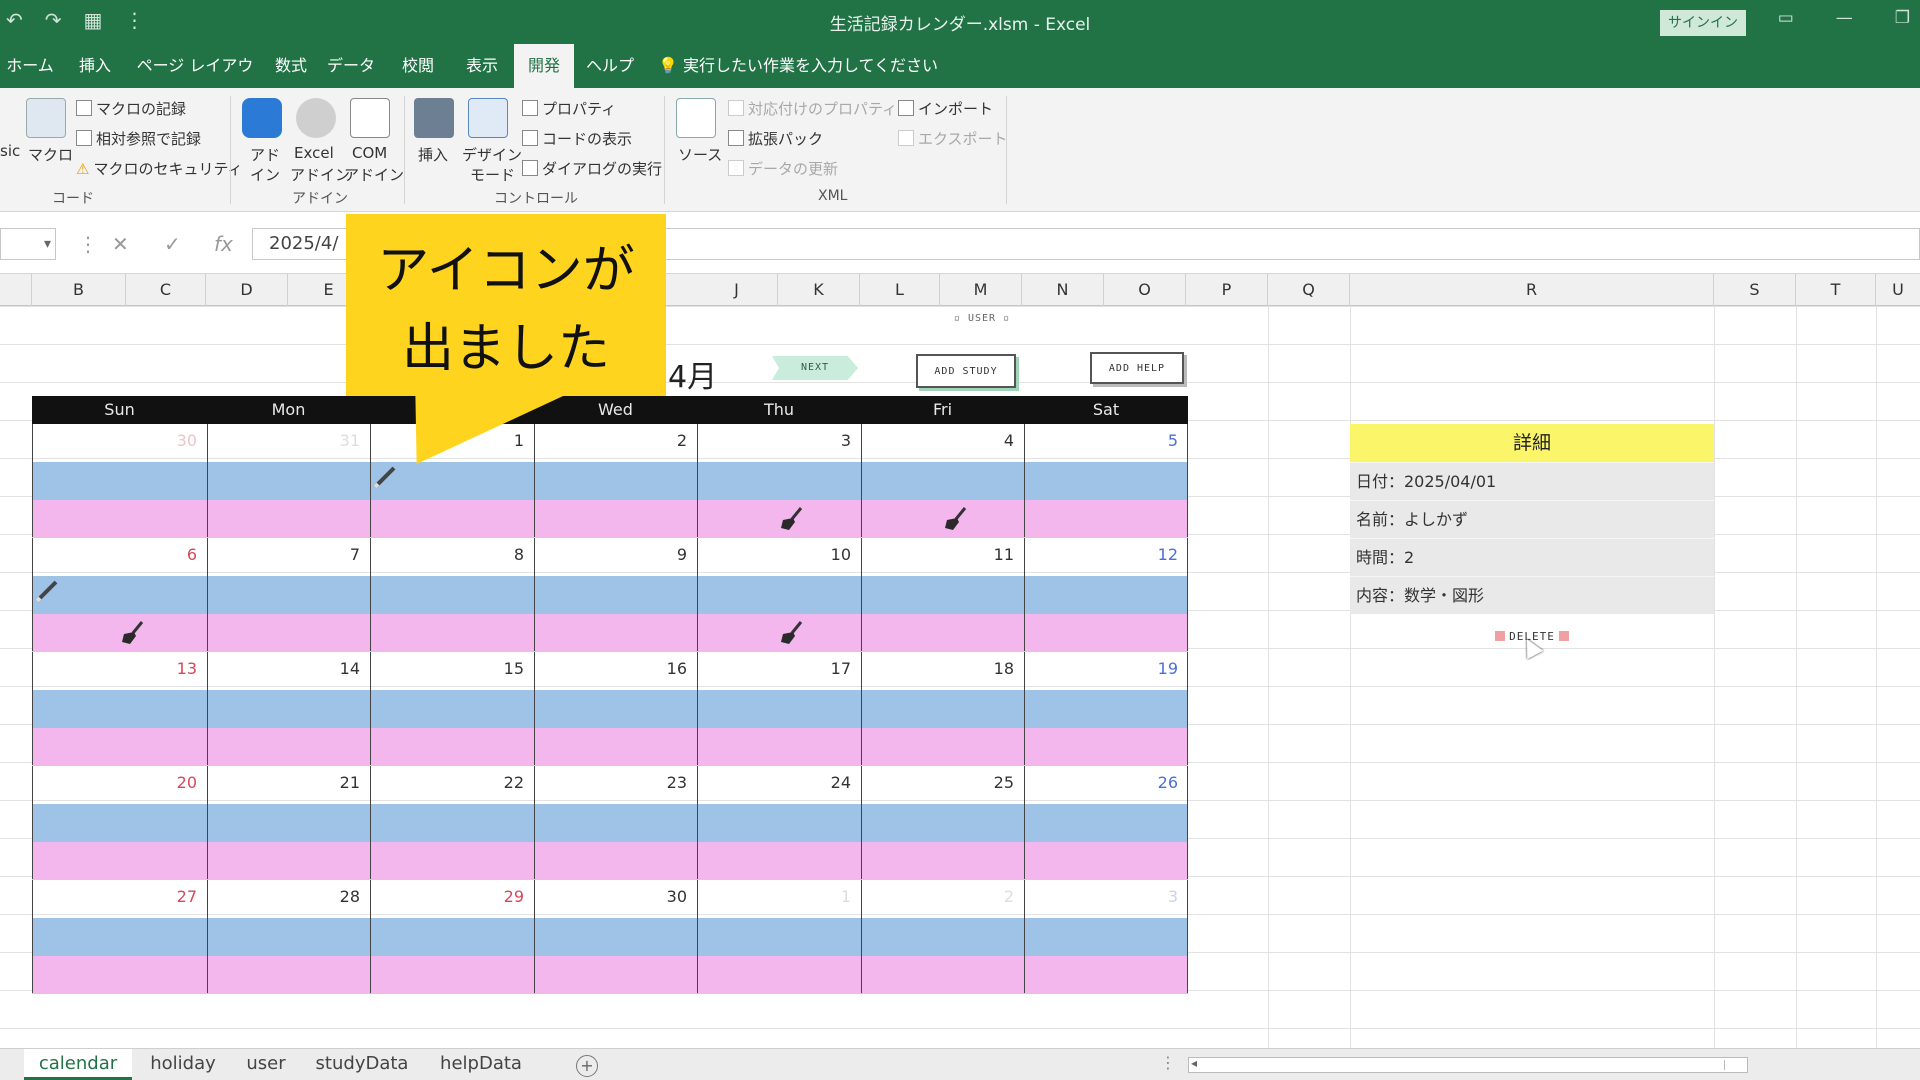 Image resolution: width=1920 pixels, height=1080 pixels. Describe the element at coordinates (737, 290) in the screenshot. I see `column-header: J` at that location.